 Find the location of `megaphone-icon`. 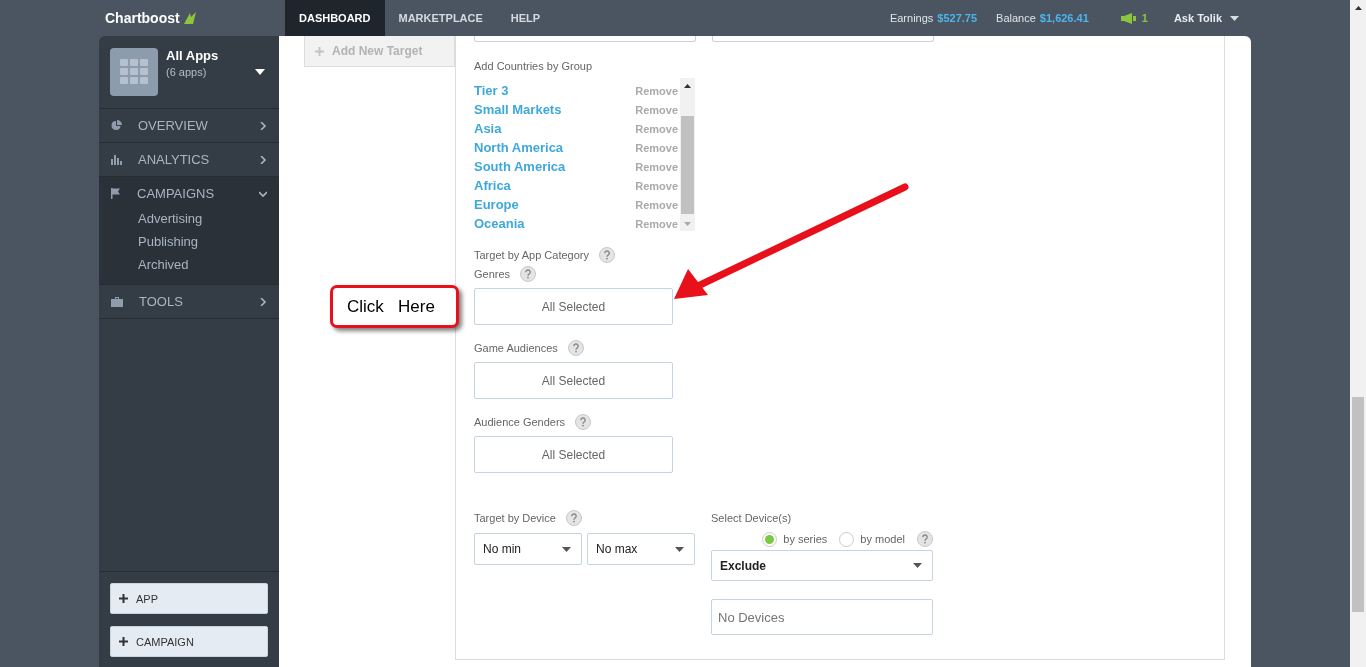

megaphone-icon is located at coordinates (1128, 18).